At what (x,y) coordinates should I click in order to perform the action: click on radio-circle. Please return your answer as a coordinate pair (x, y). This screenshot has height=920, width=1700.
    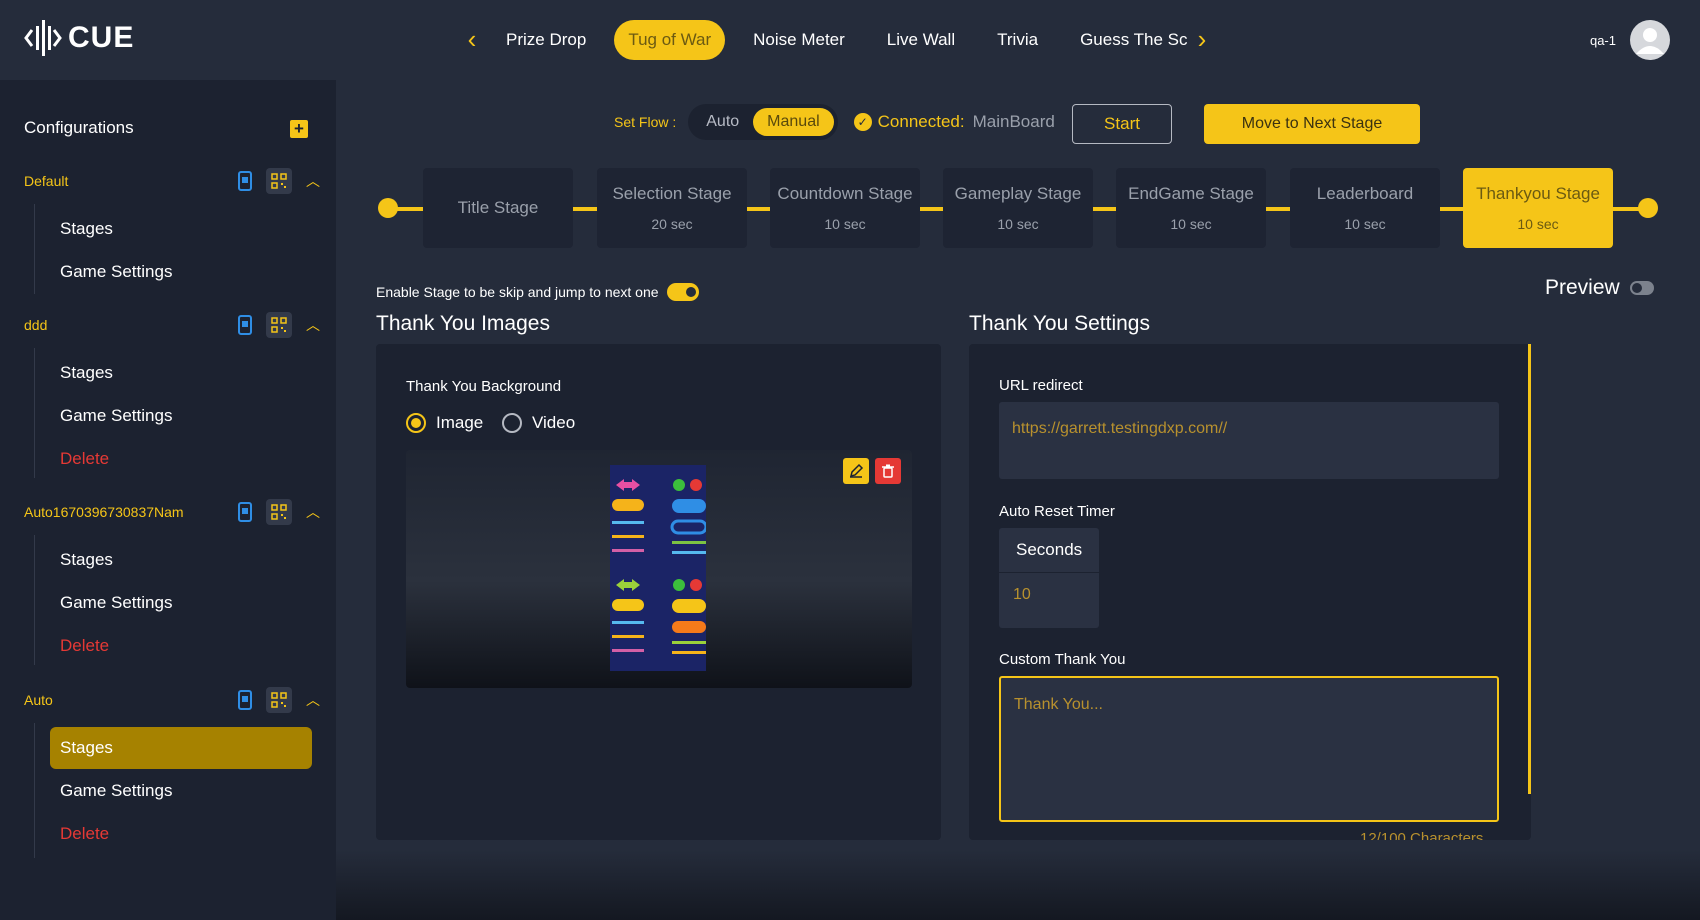
    Looking at the image, I should click on (512, 423).